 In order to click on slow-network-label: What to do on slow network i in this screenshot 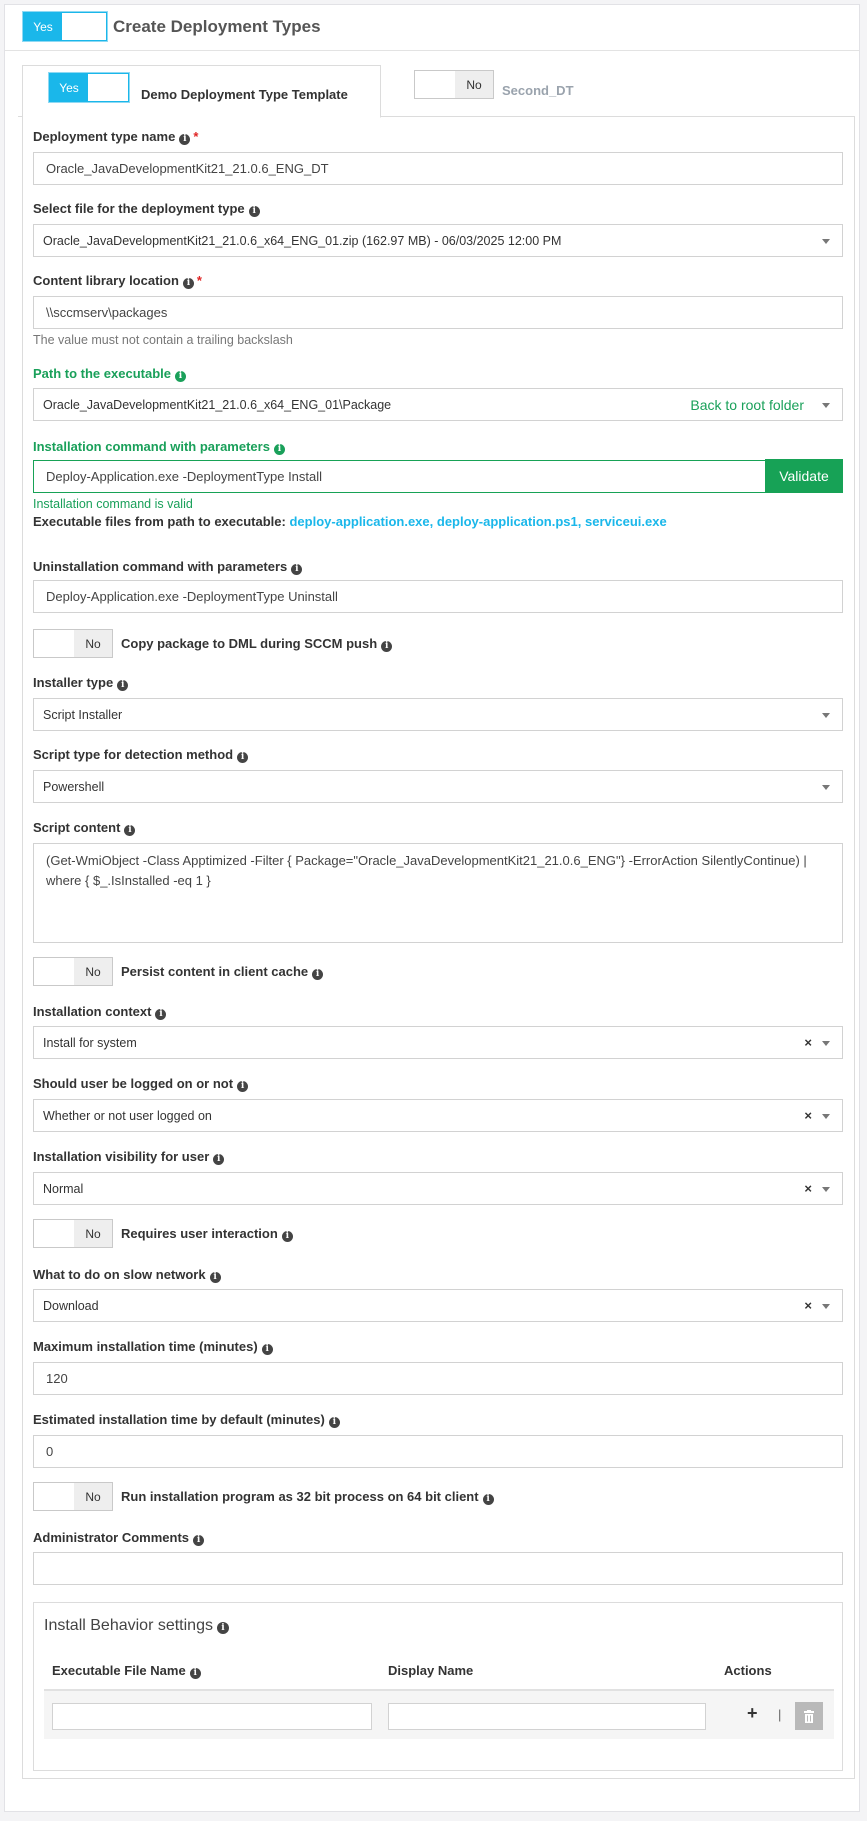, I will do `click(127, 1275)`.